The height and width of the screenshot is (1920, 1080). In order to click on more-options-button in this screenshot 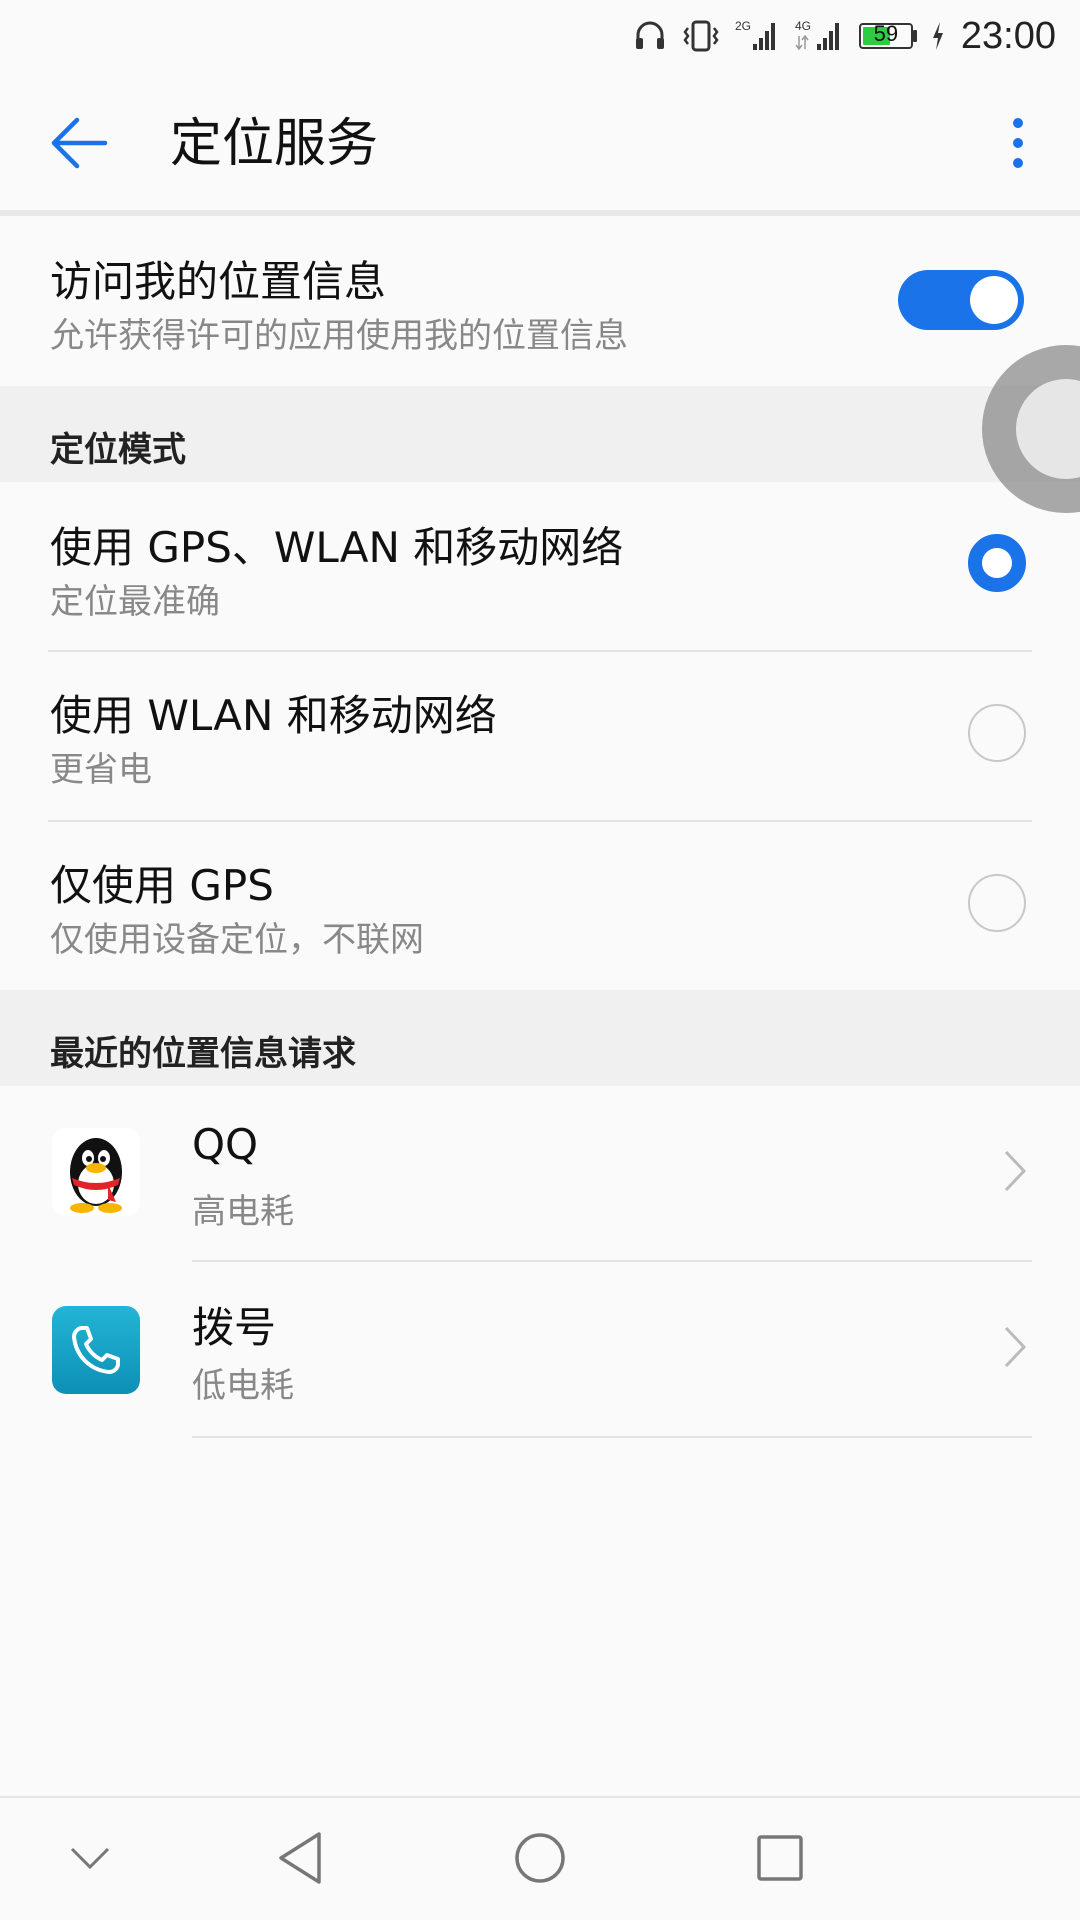, I will do `click(1018, 143)`.